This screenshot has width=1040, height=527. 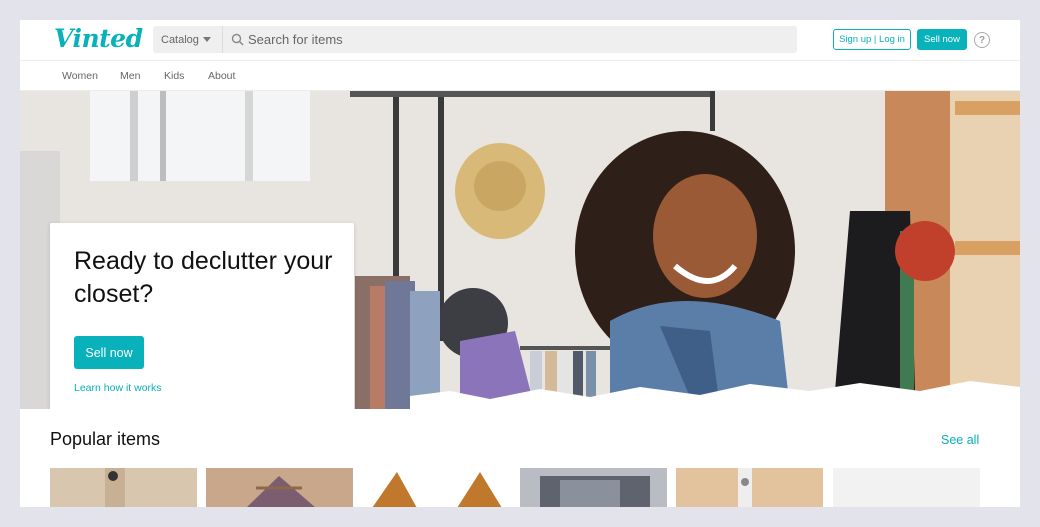 What do you see at coordinates (118, 388) in the screenshot?
I see `learn-how-it-works-link: Learn how it works` at bounding box center [118, 388].